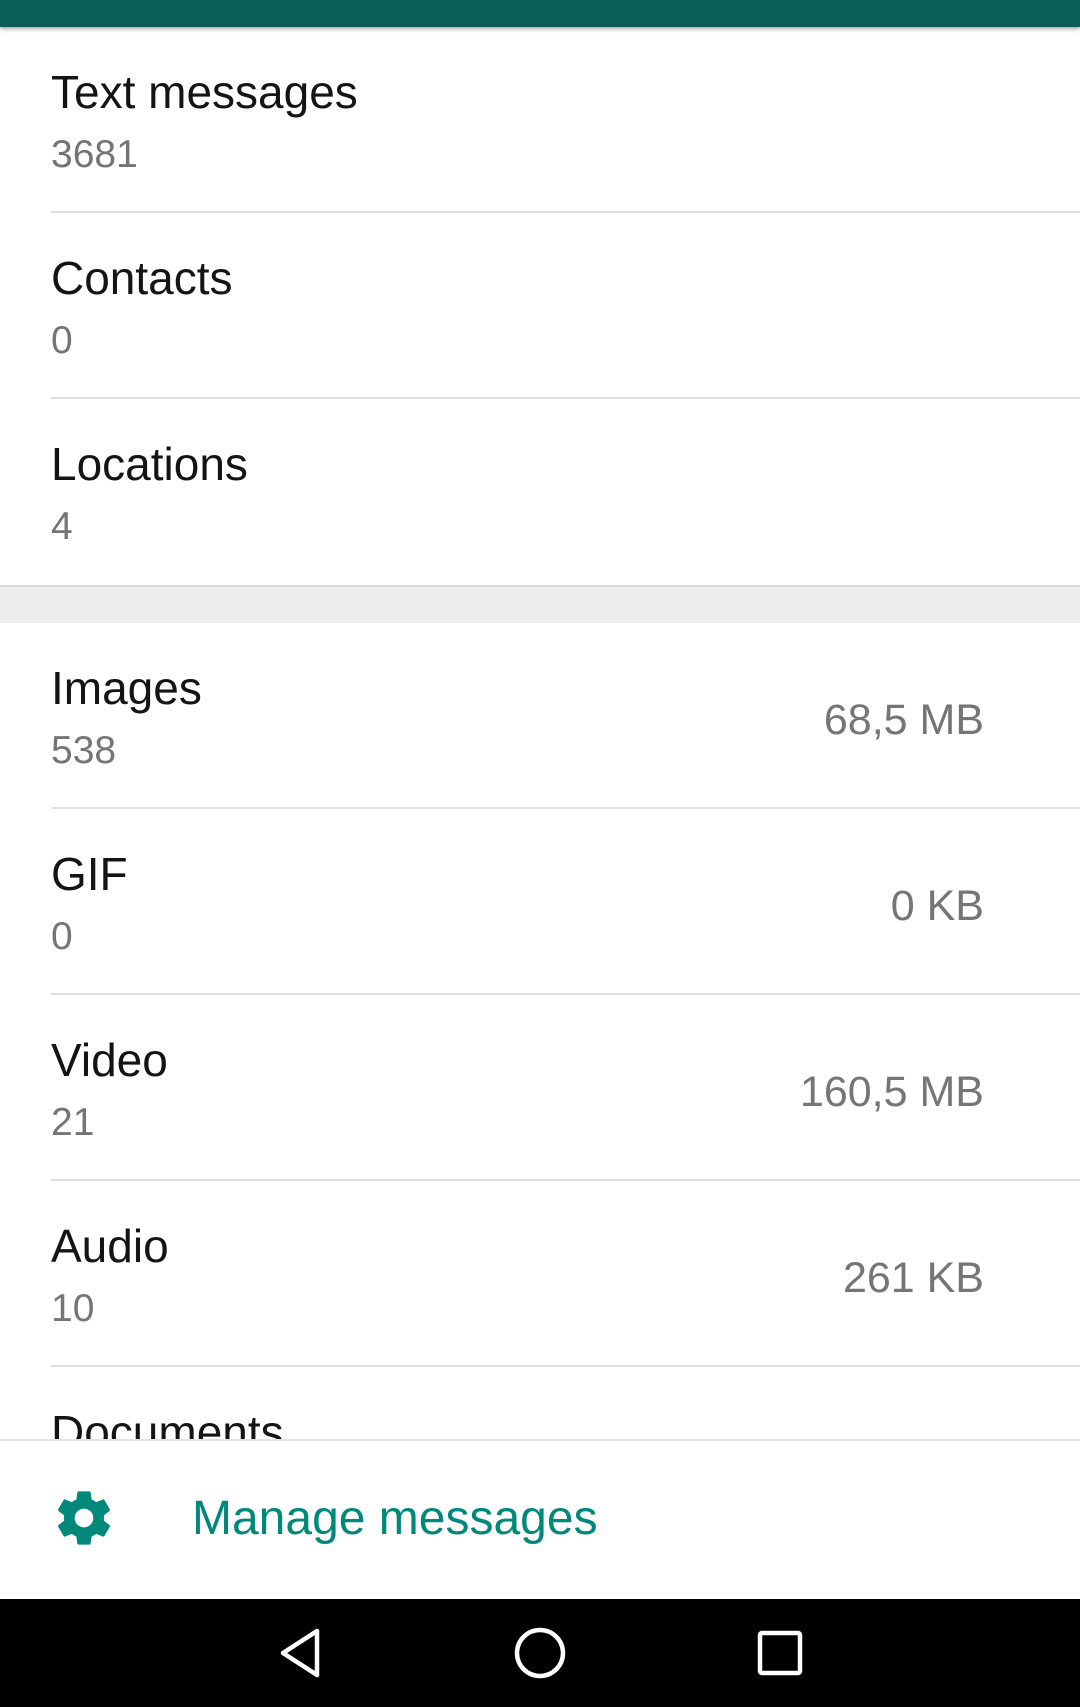  What do you see at coordinates (94, 154) in the screenshot?
I see `item-count: 3681` at bounding box center [94, 154].